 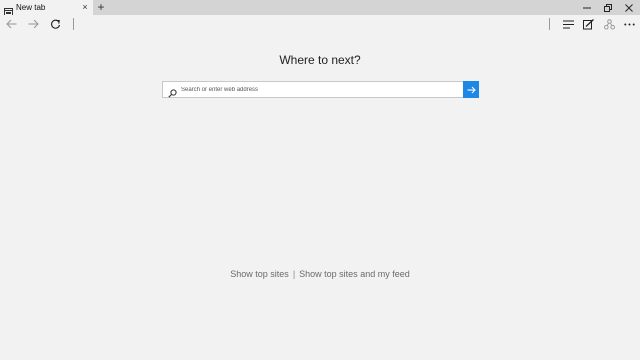 I want to click on refresh-icon, so click(x=55, y=24).